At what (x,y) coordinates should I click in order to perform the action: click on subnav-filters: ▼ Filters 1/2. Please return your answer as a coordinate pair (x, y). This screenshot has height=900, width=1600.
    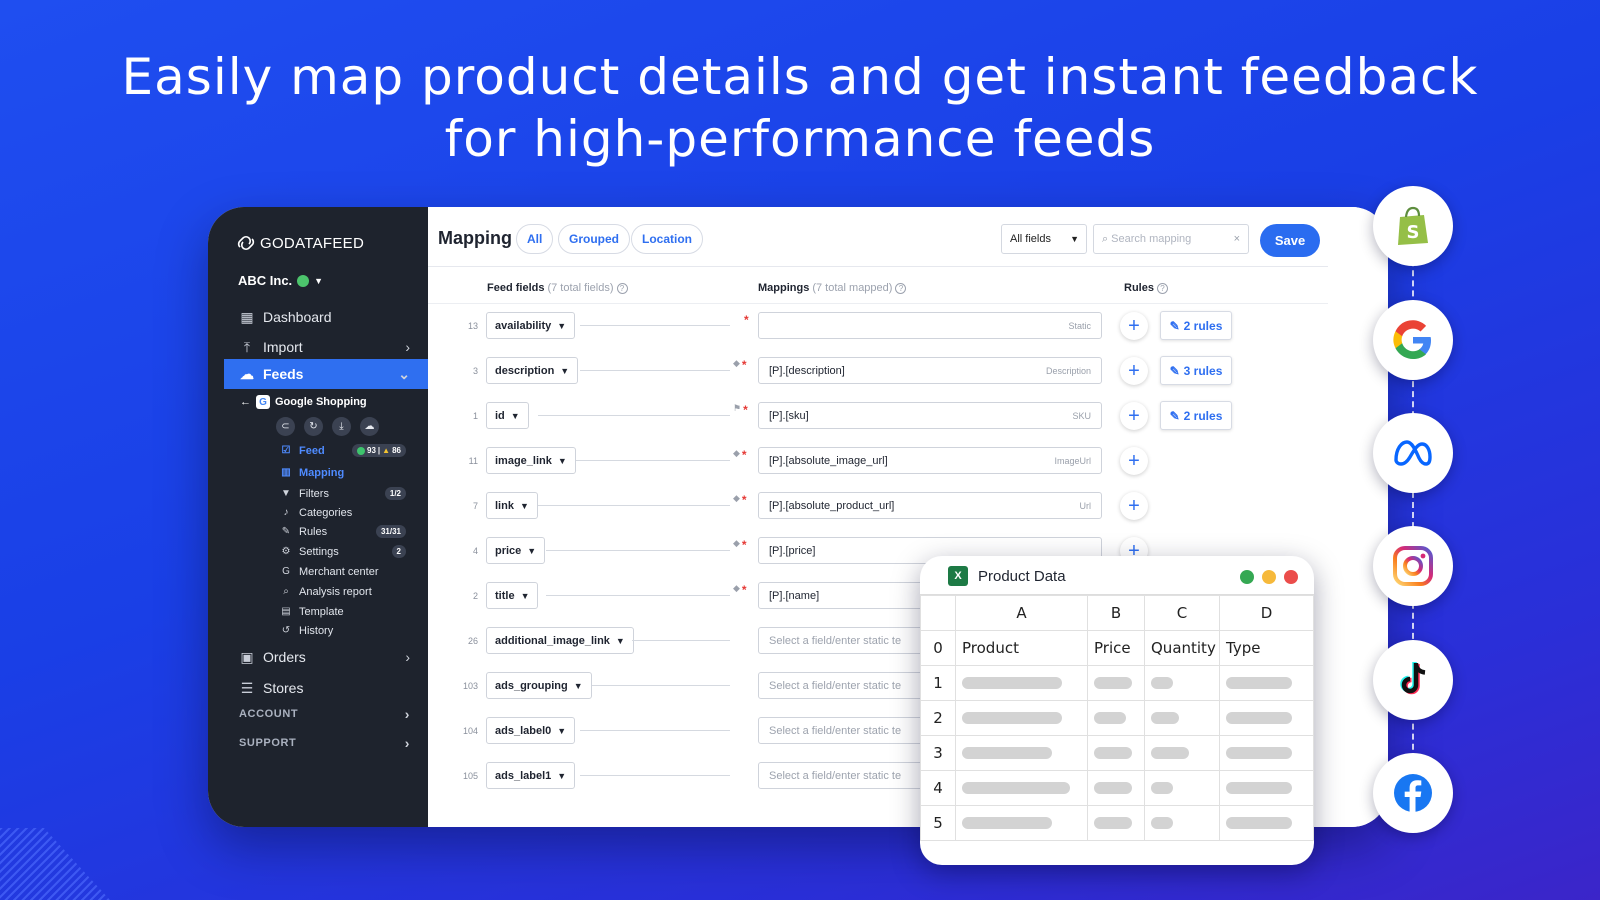
    Looking at the image, I should click on (350, 493).